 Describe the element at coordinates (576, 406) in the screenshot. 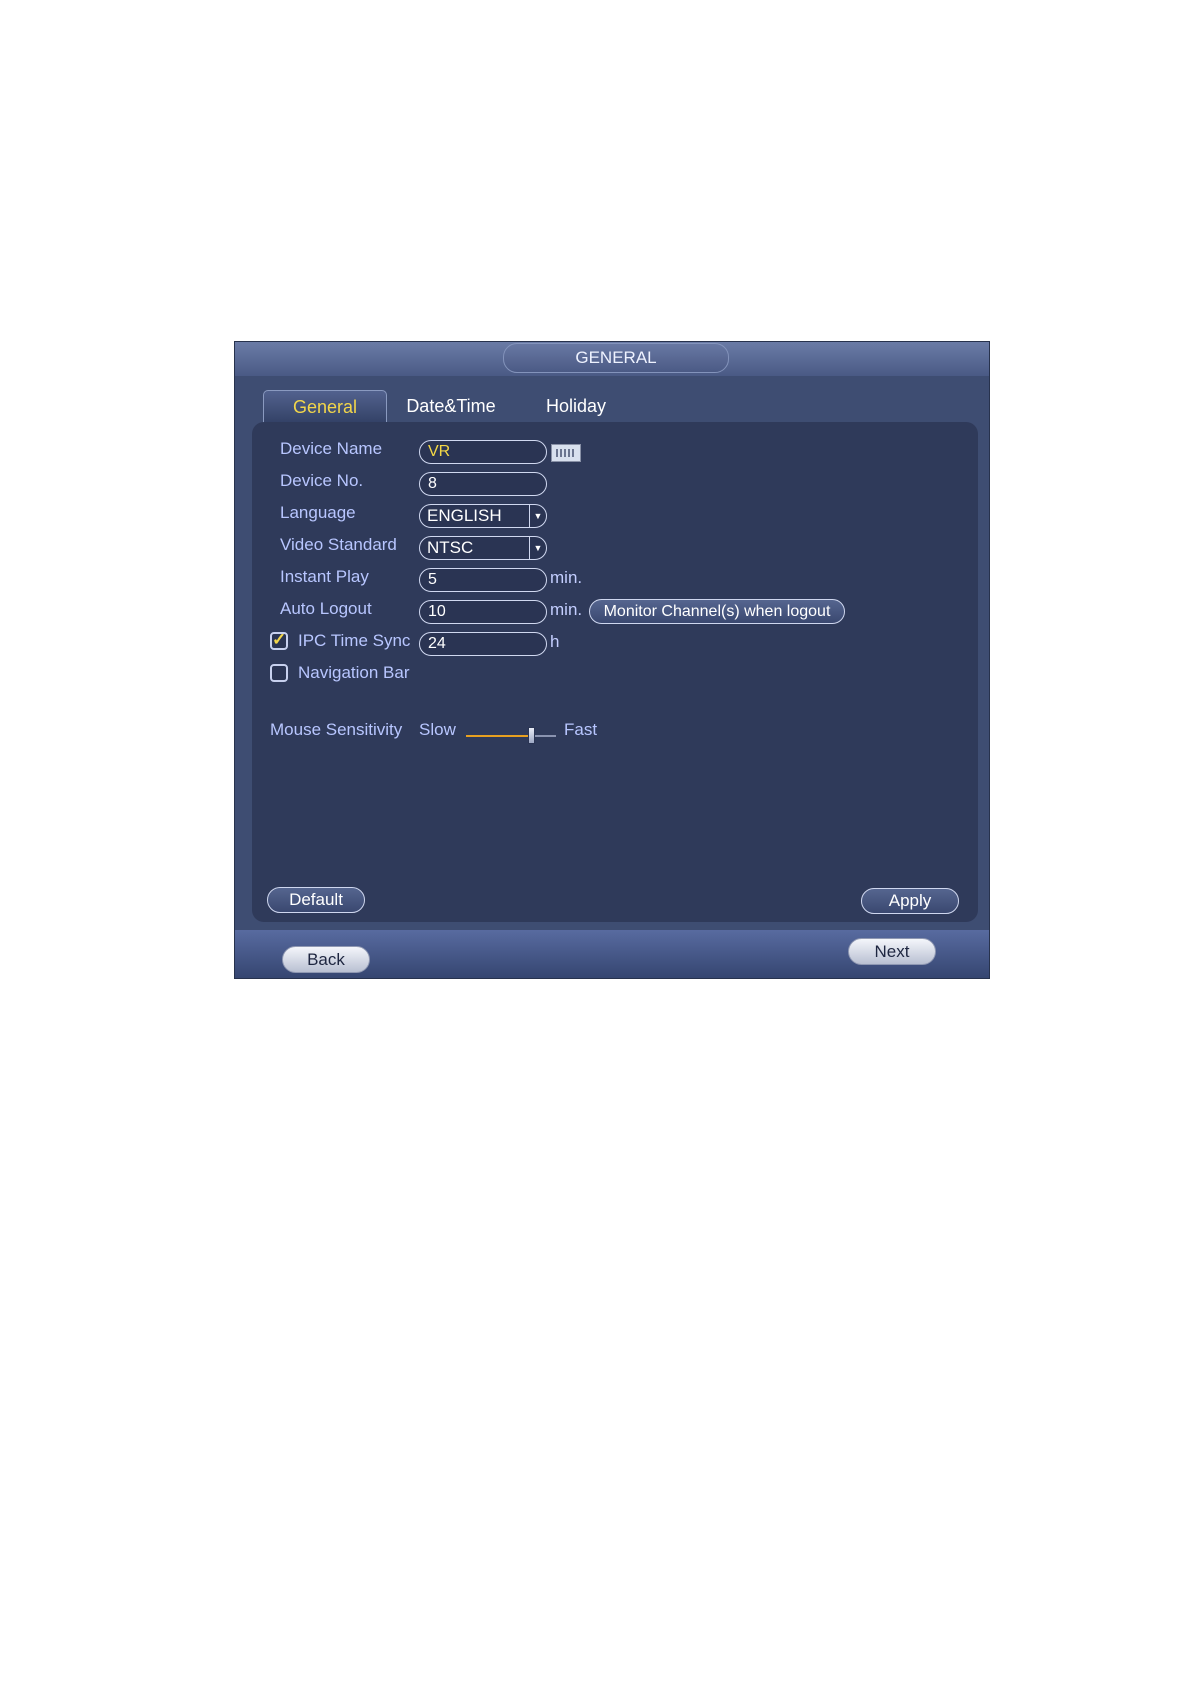

I see `tab-holiday: Holiday` at that location.